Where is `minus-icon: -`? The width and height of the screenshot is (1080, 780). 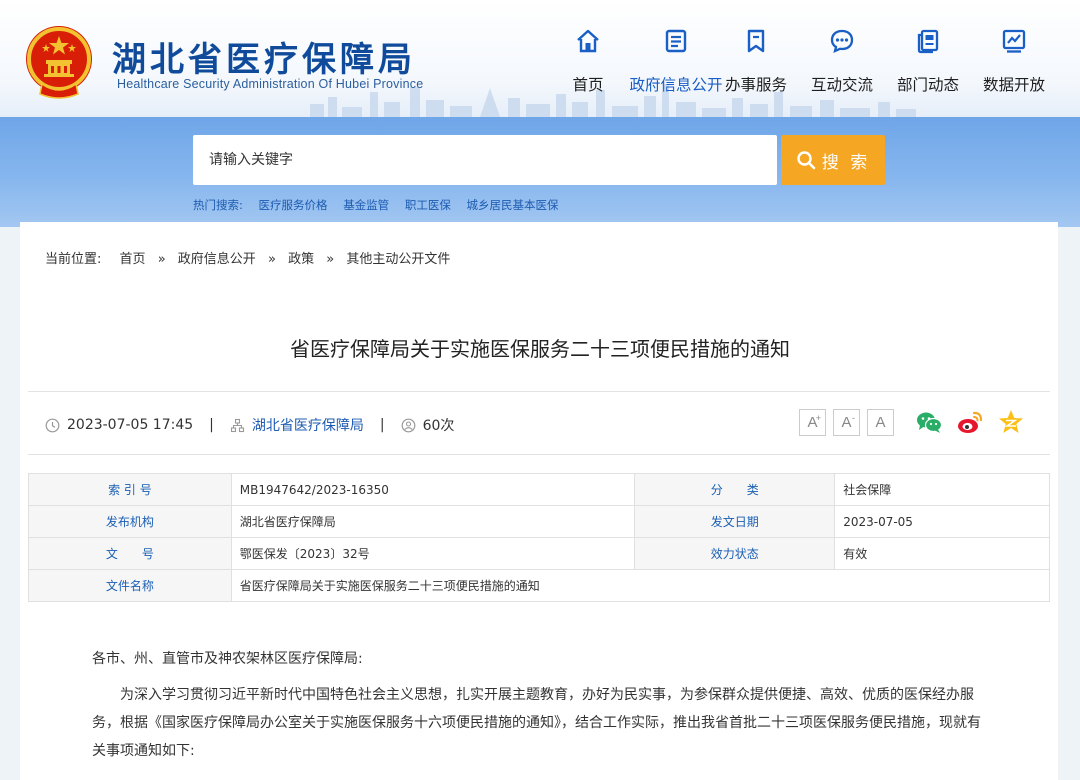 minus-icon: - is located at coordinates (853, 418).